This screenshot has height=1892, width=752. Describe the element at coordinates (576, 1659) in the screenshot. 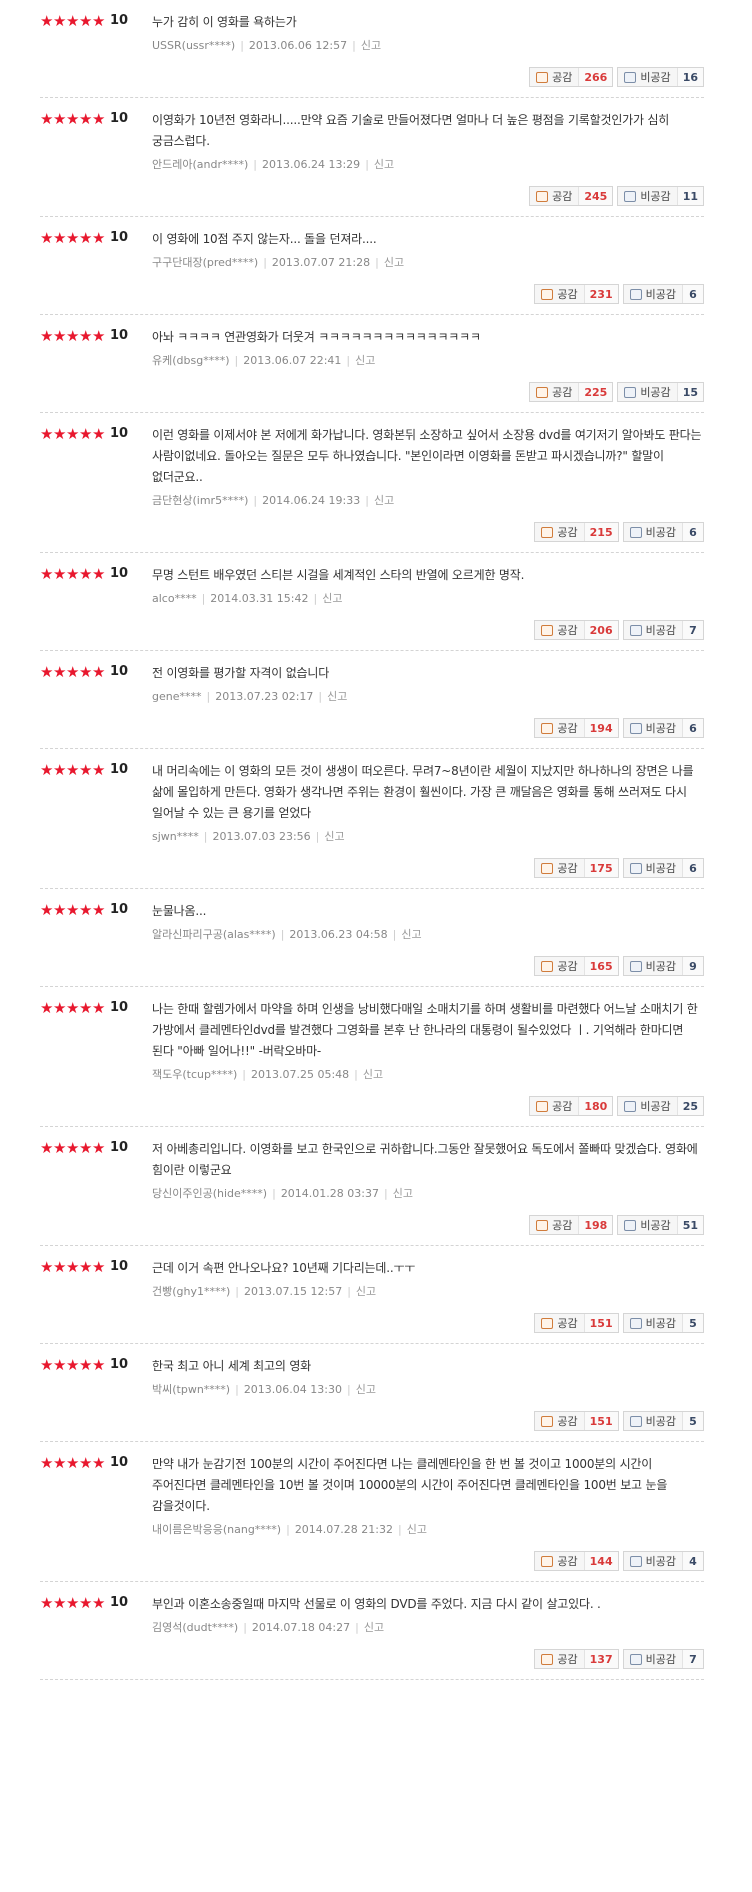

I see `agree-button: 공감 137` at that location.